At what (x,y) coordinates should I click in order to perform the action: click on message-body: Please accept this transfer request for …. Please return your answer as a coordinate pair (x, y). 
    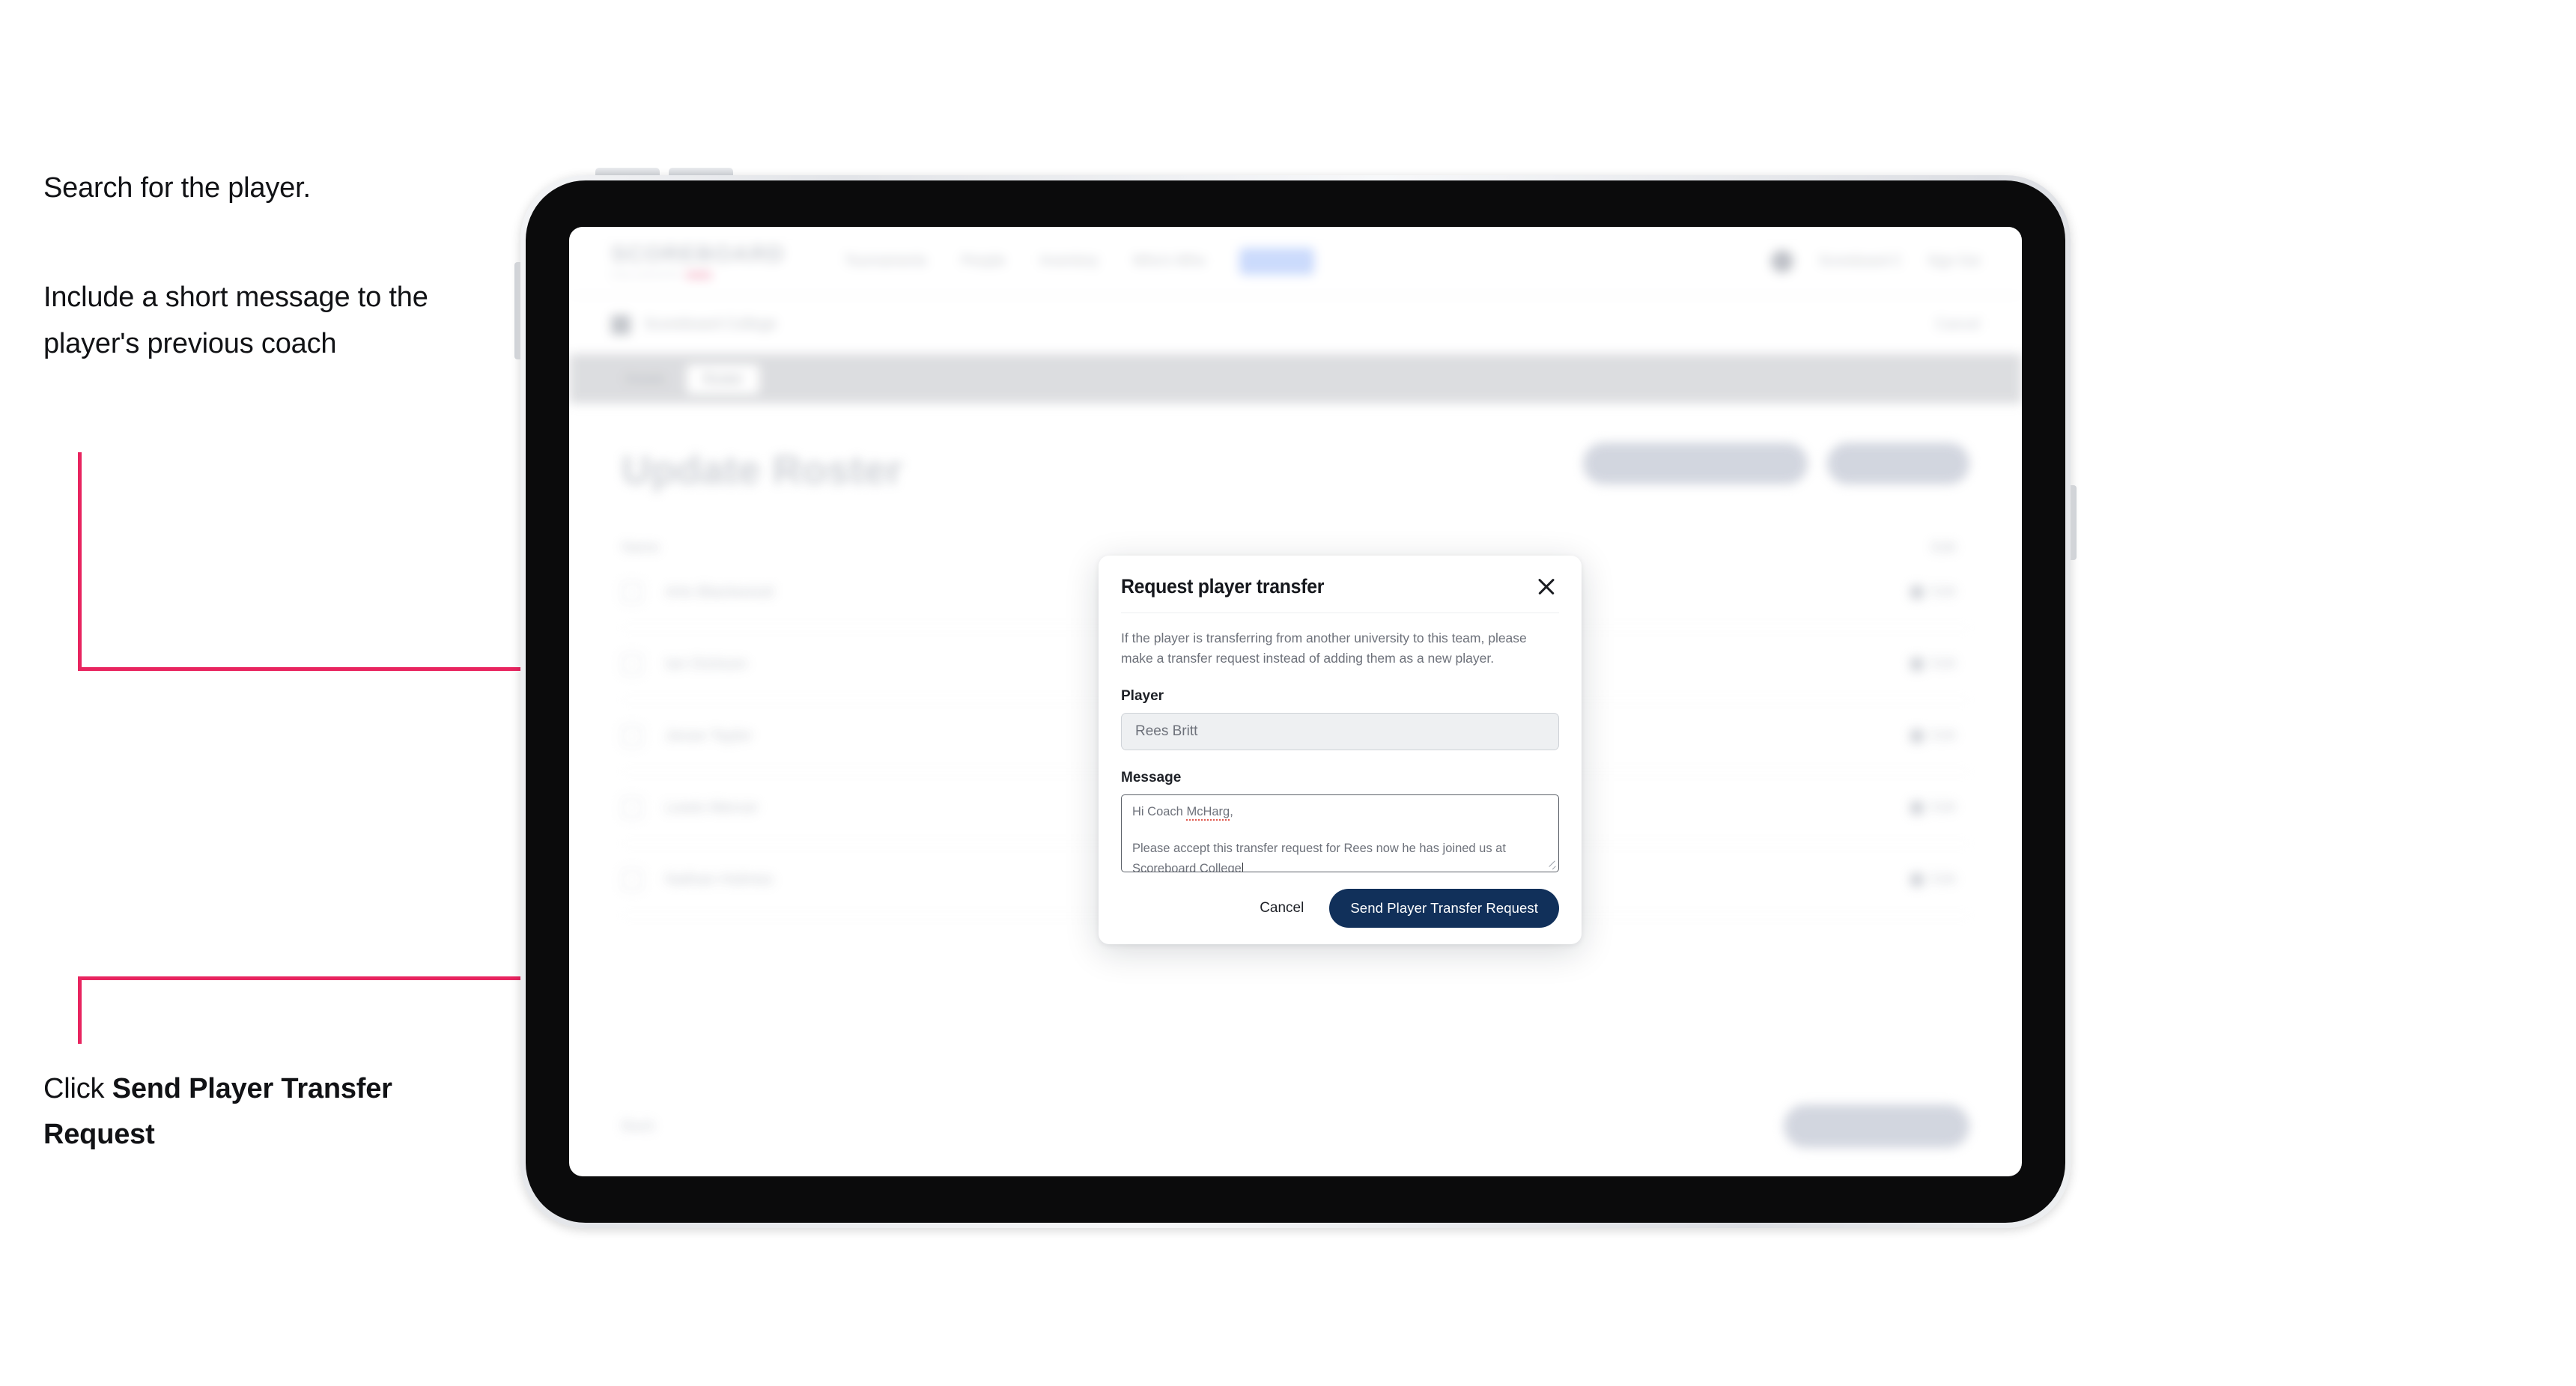
    Looking at the image, I should click on (1319, 857).